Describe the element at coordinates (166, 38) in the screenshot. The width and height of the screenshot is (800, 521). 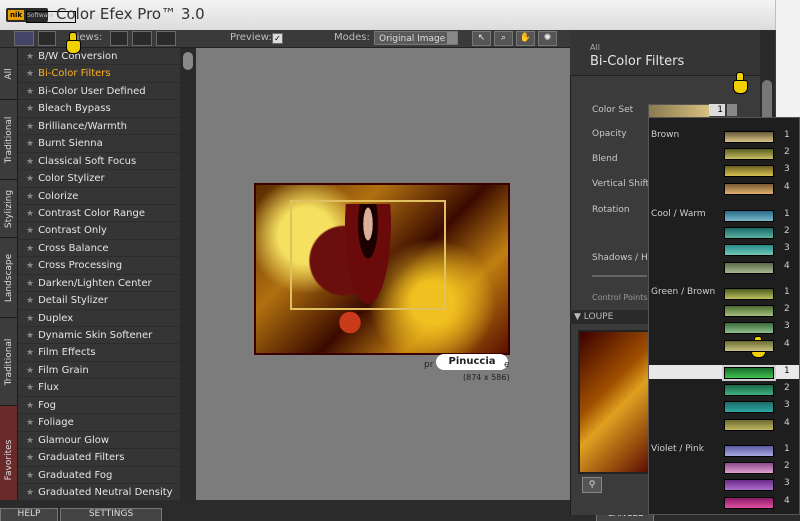
I see `view-side-button` at that location.